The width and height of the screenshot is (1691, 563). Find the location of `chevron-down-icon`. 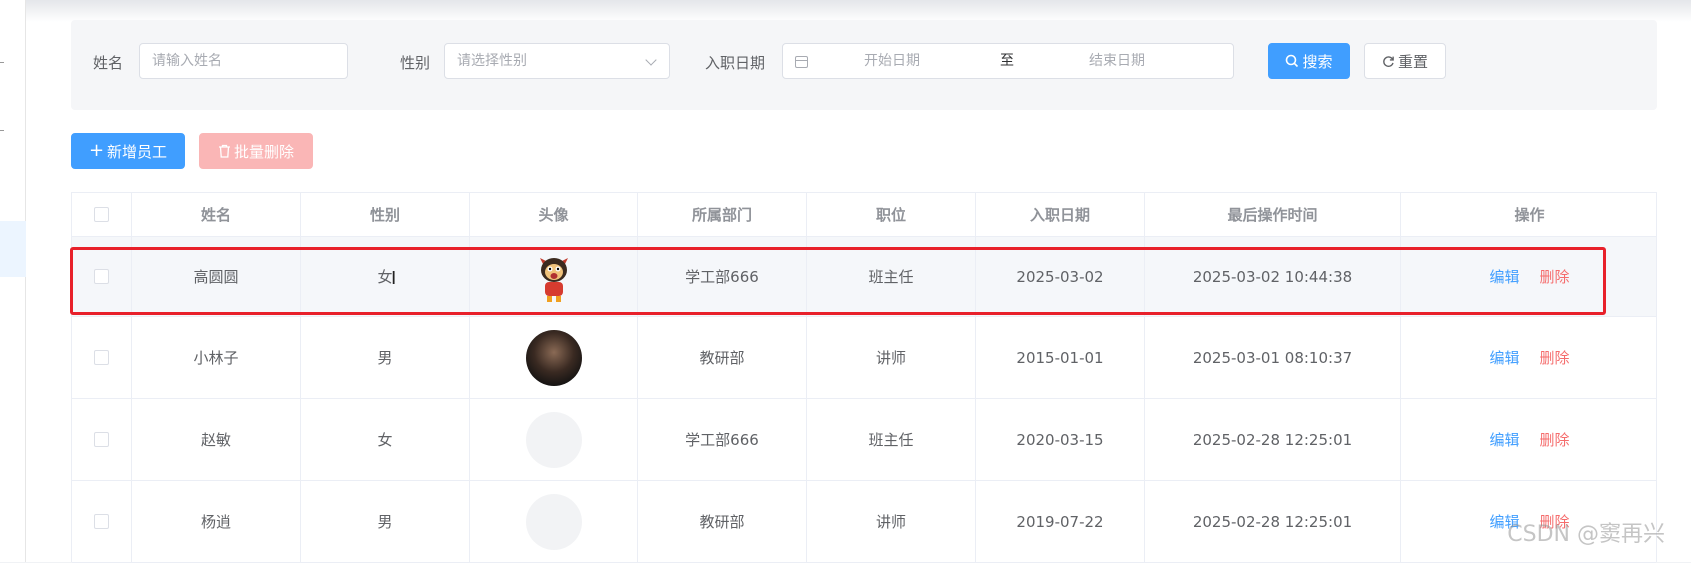

chevron-down-icon is located at coordinates (651, 60).